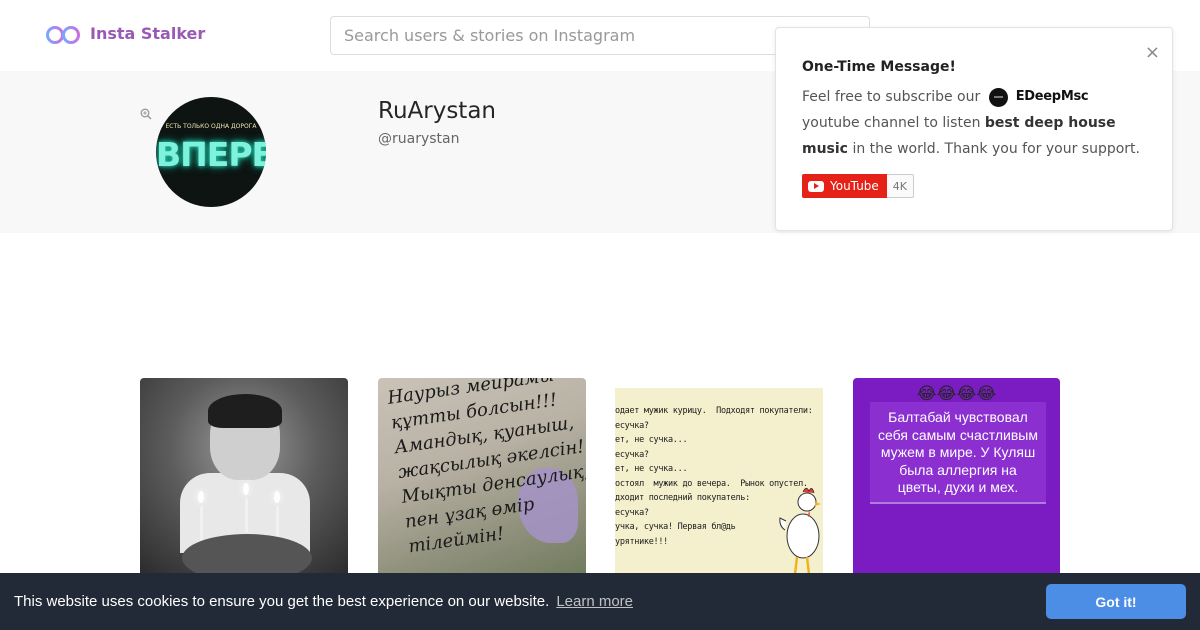 This screenshot has width=1200, height=630. Describe the element at coordinates (891, 97) in the screenshot. I see `popup-text-start: Feel free to subscribe our` at that location.